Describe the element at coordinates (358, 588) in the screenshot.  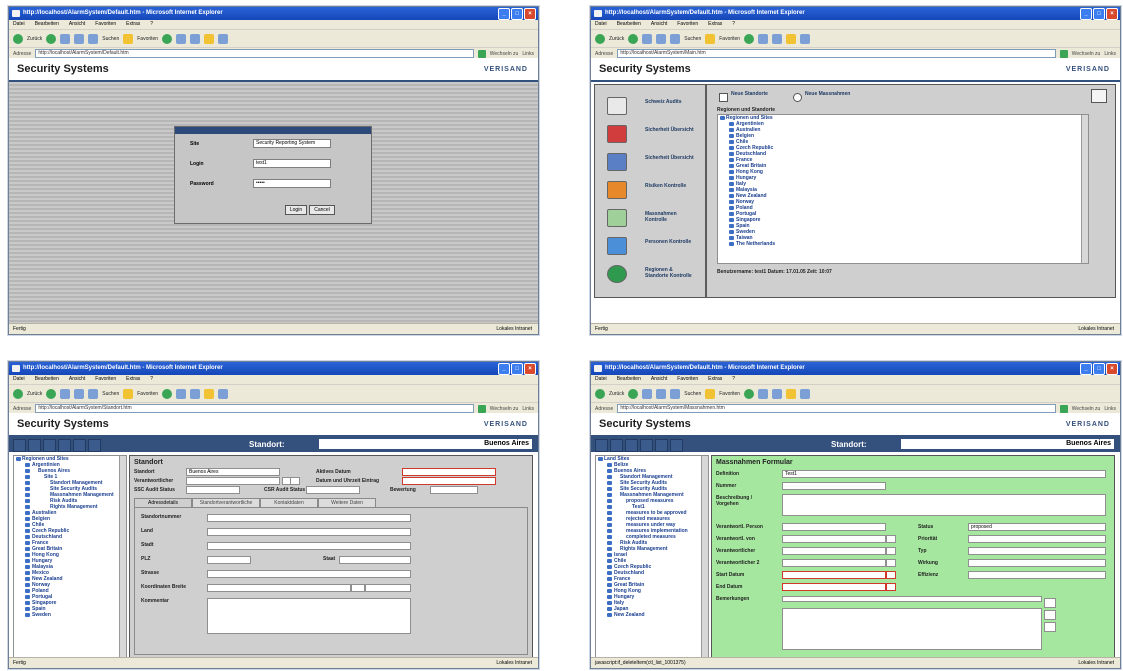
I see `koordinaten-unit` at that location.